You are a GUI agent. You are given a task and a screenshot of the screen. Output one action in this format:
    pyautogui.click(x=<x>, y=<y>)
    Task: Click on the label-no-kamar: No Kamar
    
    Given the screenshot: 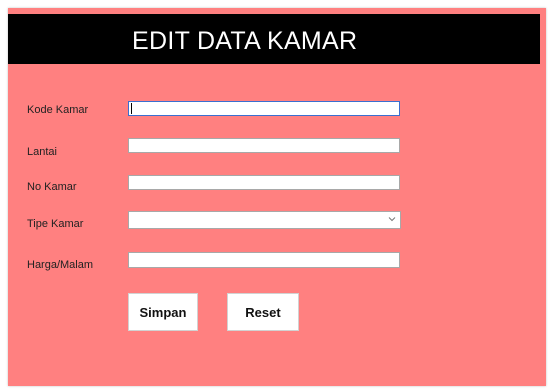 What is the action you would take?
    pyautogui.click(x=52, y=187)
    